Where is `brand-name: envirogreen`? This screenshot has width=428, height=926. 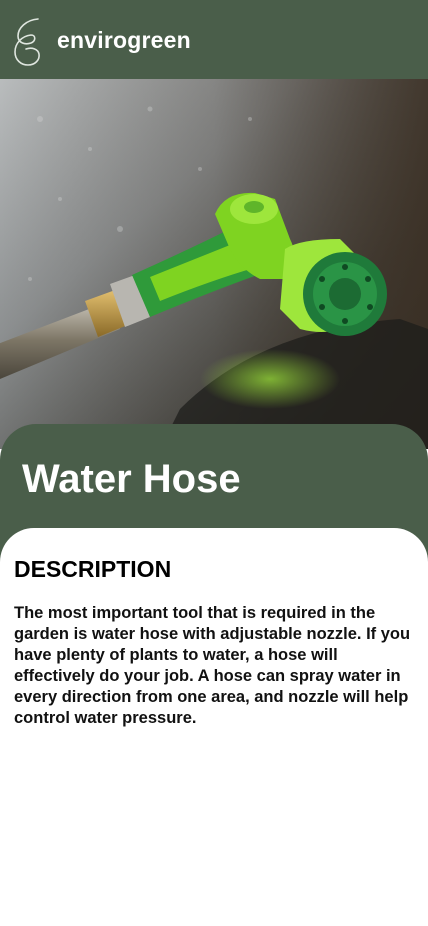 brand-name: envirogreen is located at coordinates (124, 40).